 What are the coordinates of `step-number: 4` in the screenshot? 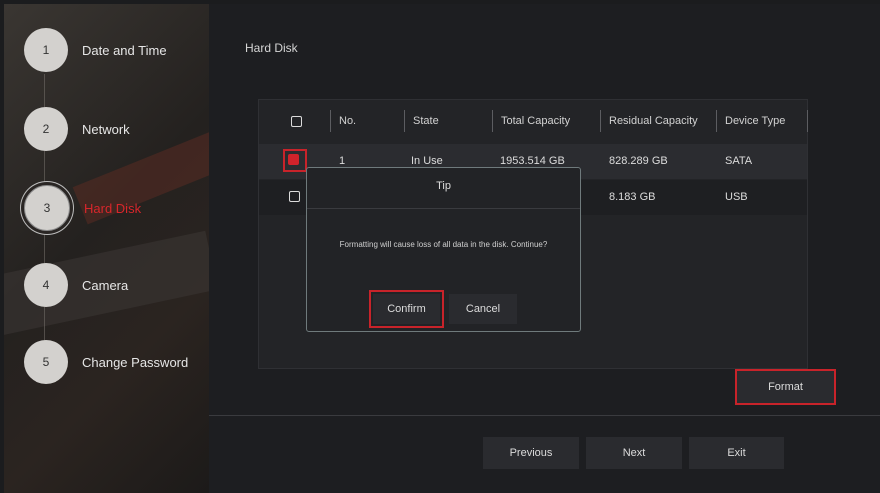 It's located at (46, 285).